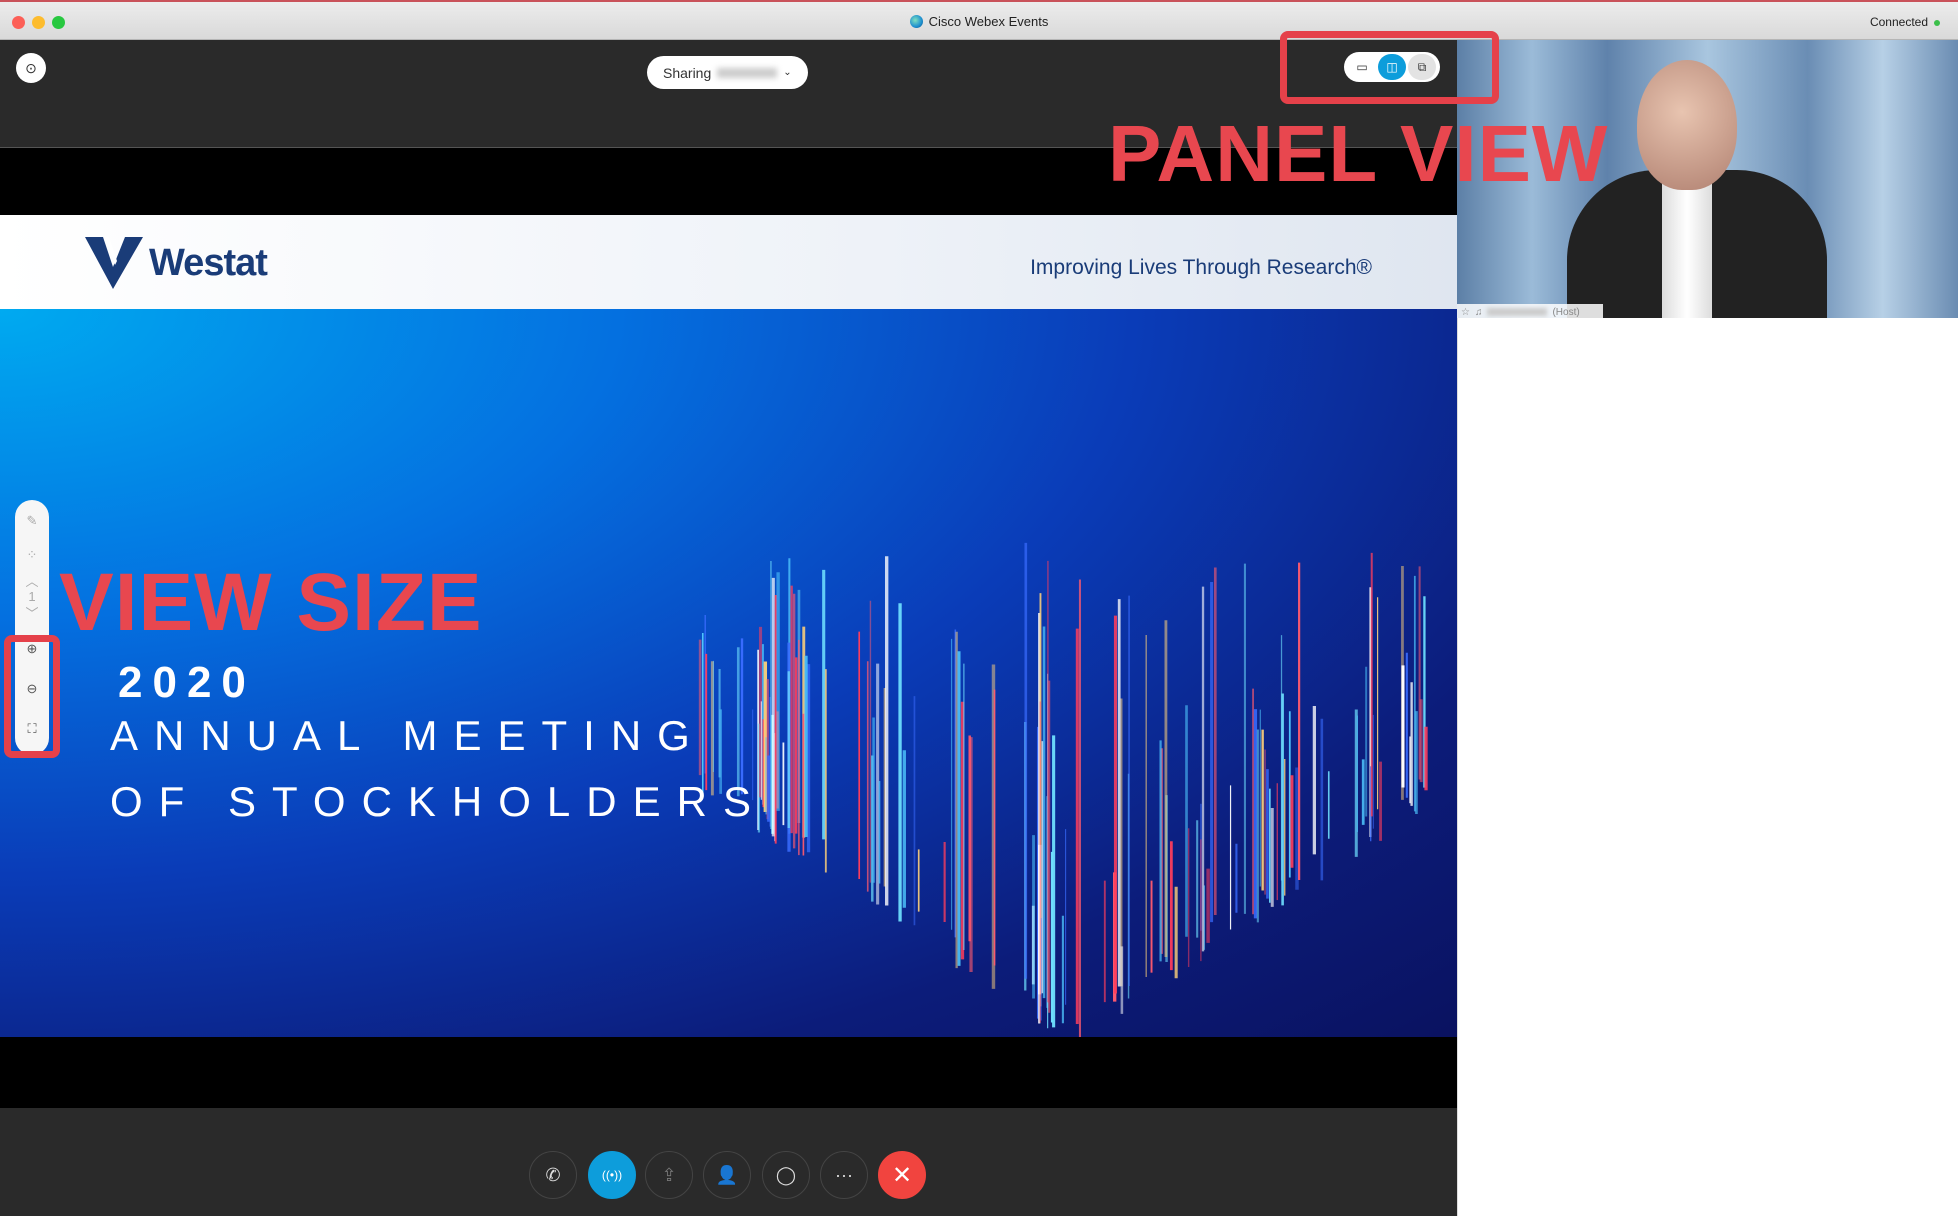 This screenshot has height=1216, width=1958. I want to click on brand-name: Westat, so click(208, 262).